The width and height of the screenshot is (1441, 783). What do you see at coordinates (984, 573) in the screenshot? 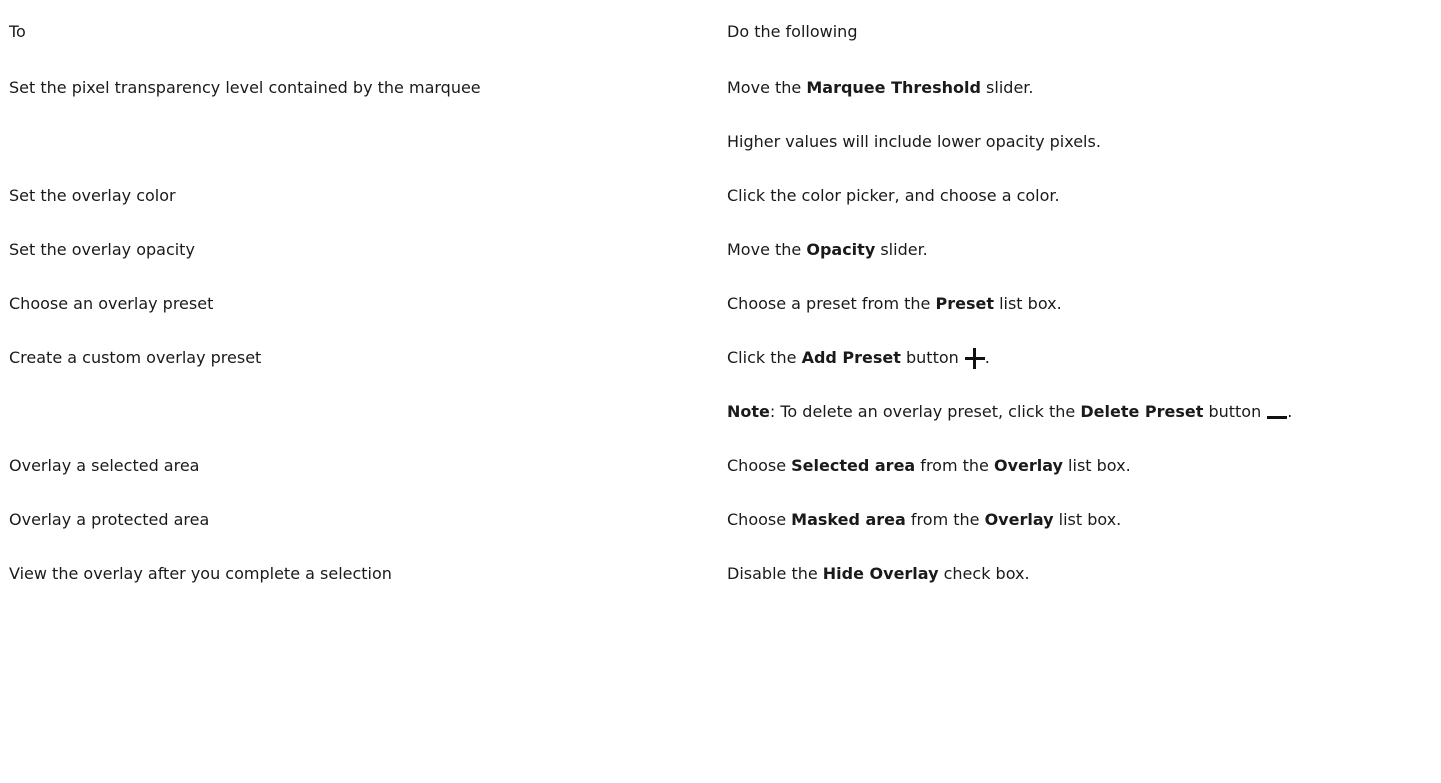
I see `instruction-text: check box.` at bounding box center [984, 573].